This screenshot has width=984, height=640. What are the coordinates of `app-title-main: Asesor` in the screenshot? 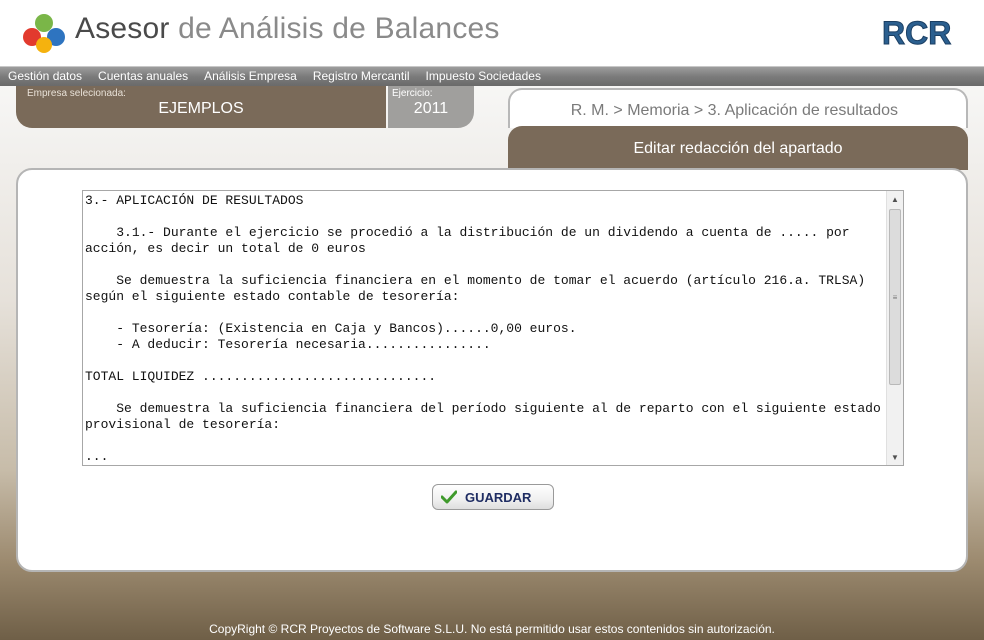 It's located at (122, 28).